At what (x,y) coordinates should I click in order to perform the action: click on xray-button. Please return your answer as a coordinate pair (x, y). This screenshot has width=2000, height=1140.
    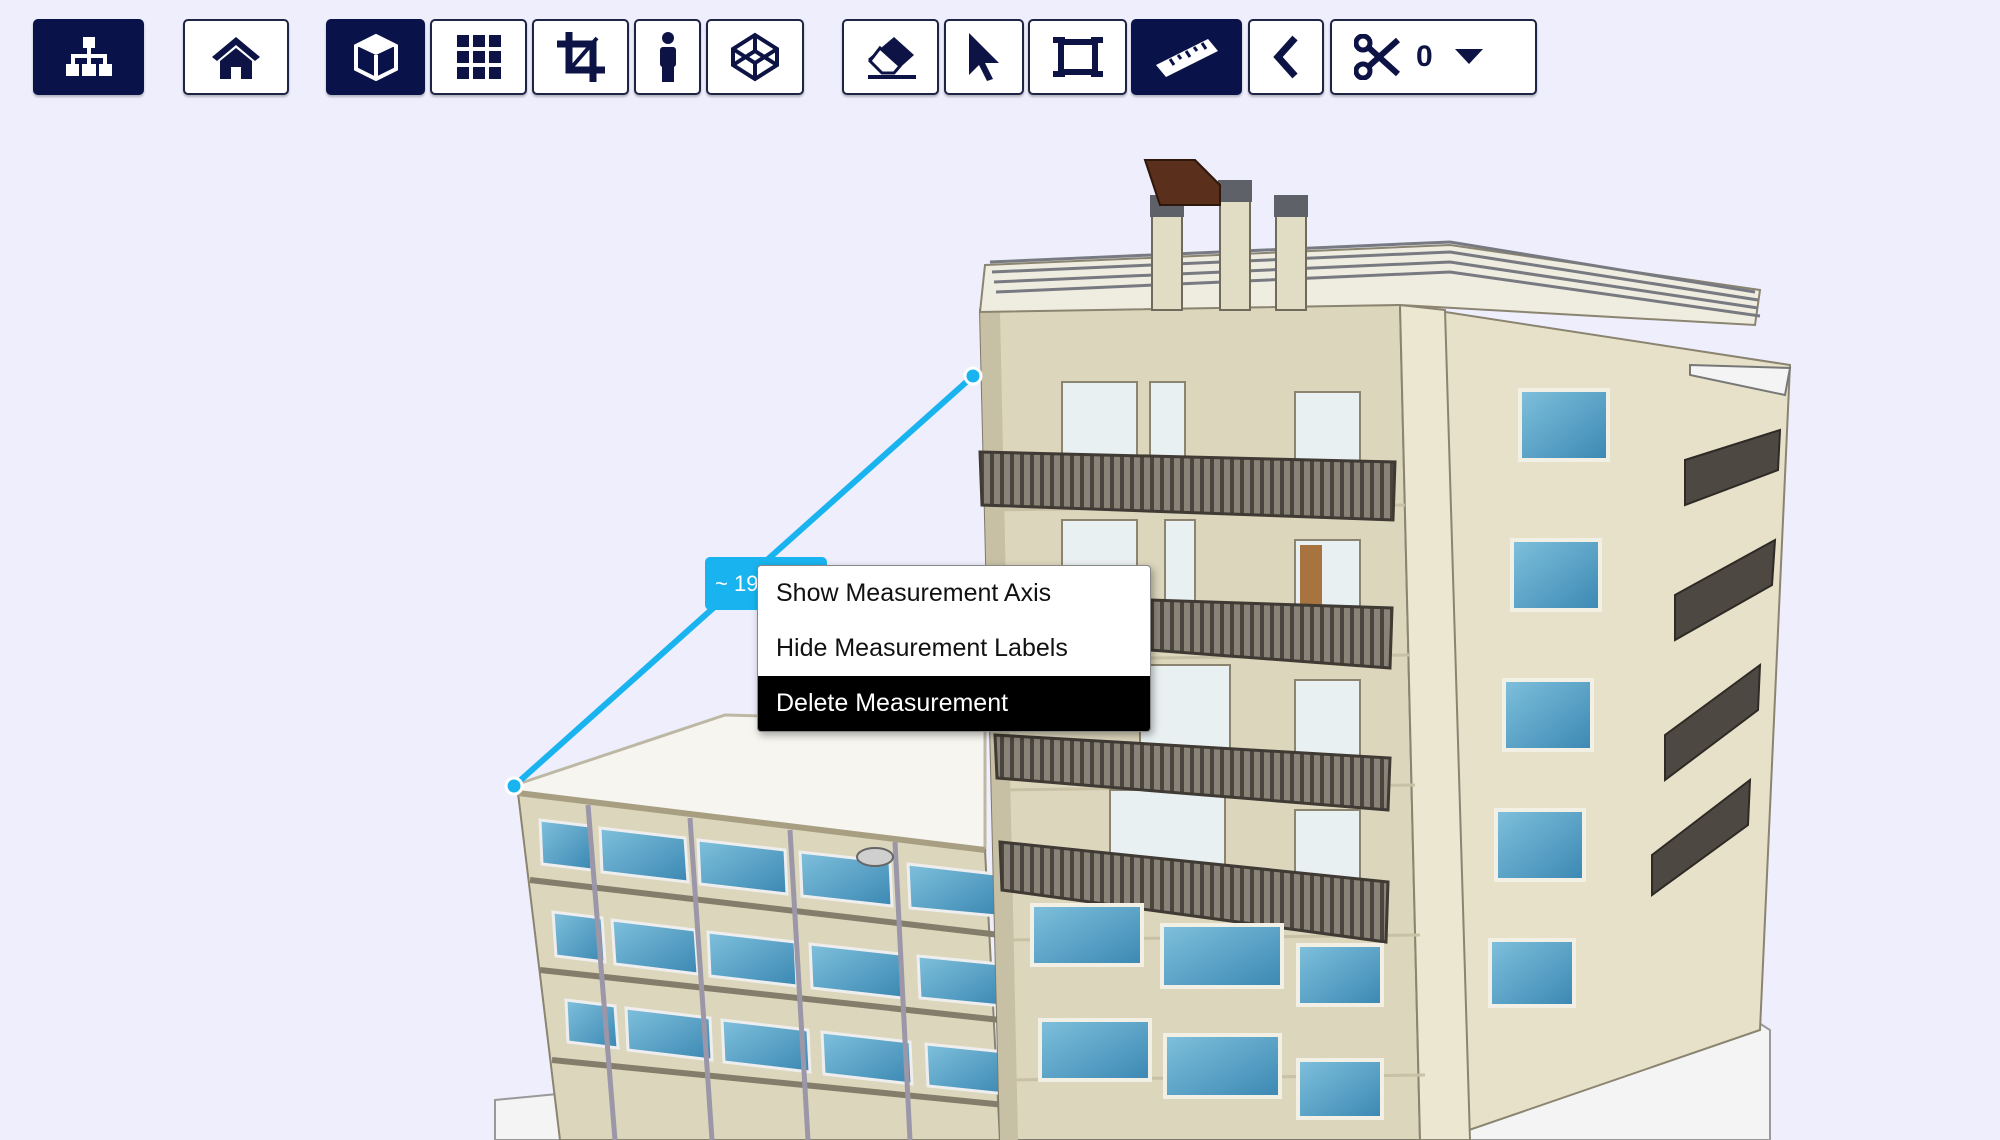
    Looking at the image, I should click on (755, 57).